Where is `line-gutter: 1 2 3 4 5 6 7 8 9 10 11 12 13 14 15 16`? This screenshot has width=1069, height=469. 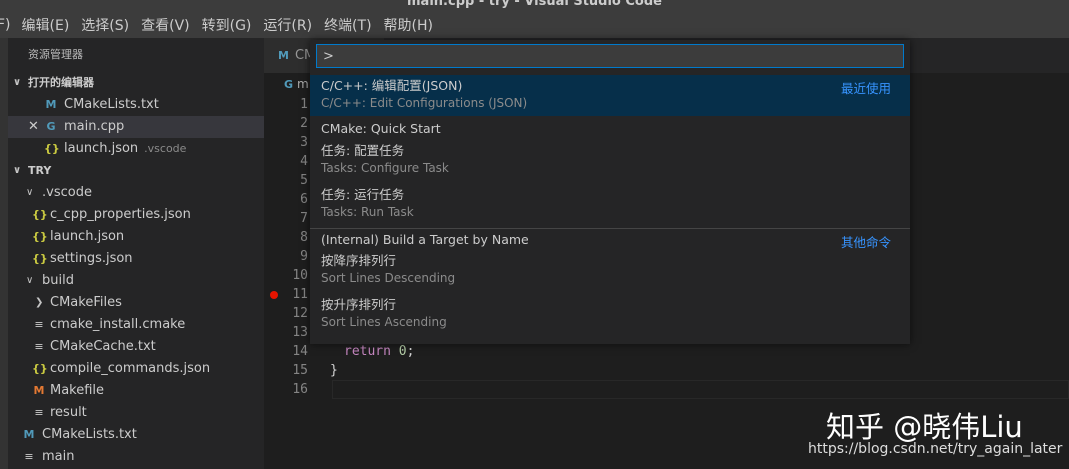
line-gutter: 1 2 3 4 5 6 7 8 9 10 11 12 13 14 15 16 is located at coordinates (289, 247).